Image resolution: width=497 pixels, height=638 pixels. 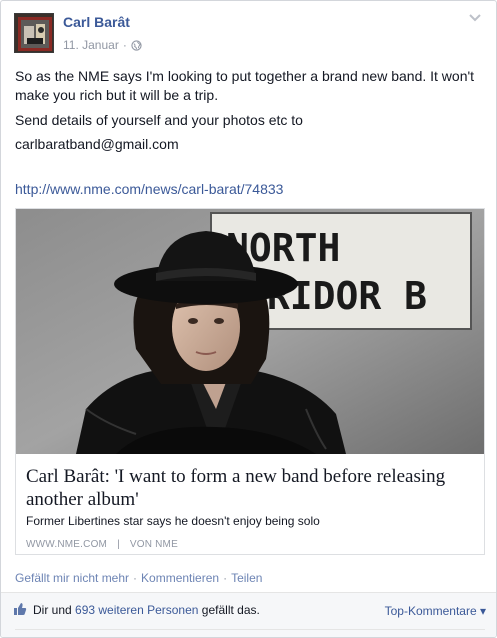 What do you see at coordinates (91, 45) in the screenshot?
I see `post-date: 11. Januar` at bounding box center [91, 45].